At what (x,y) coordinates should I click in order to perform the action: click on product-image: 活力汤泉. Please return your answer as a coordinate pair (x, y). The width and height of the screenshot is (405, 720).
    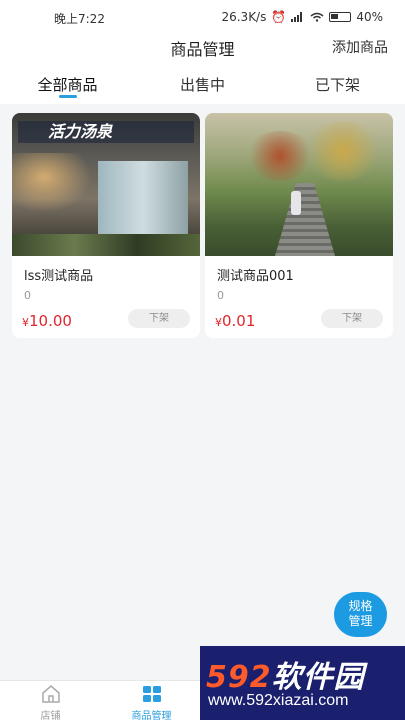
    Looking at the image, I should click on (106, 184).